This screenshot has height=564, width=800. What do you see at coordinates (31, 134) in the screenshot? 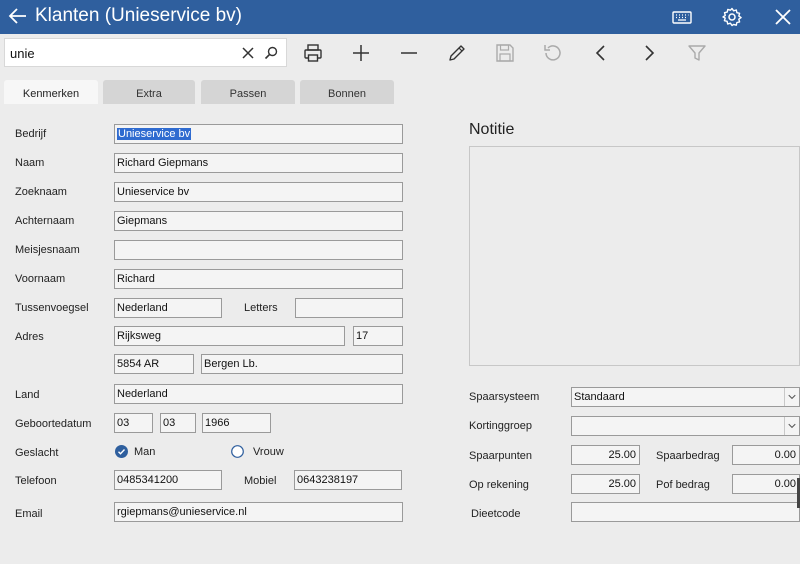
I see `bedrijf-label: Bedrijf` at bounding box center [31, 134].